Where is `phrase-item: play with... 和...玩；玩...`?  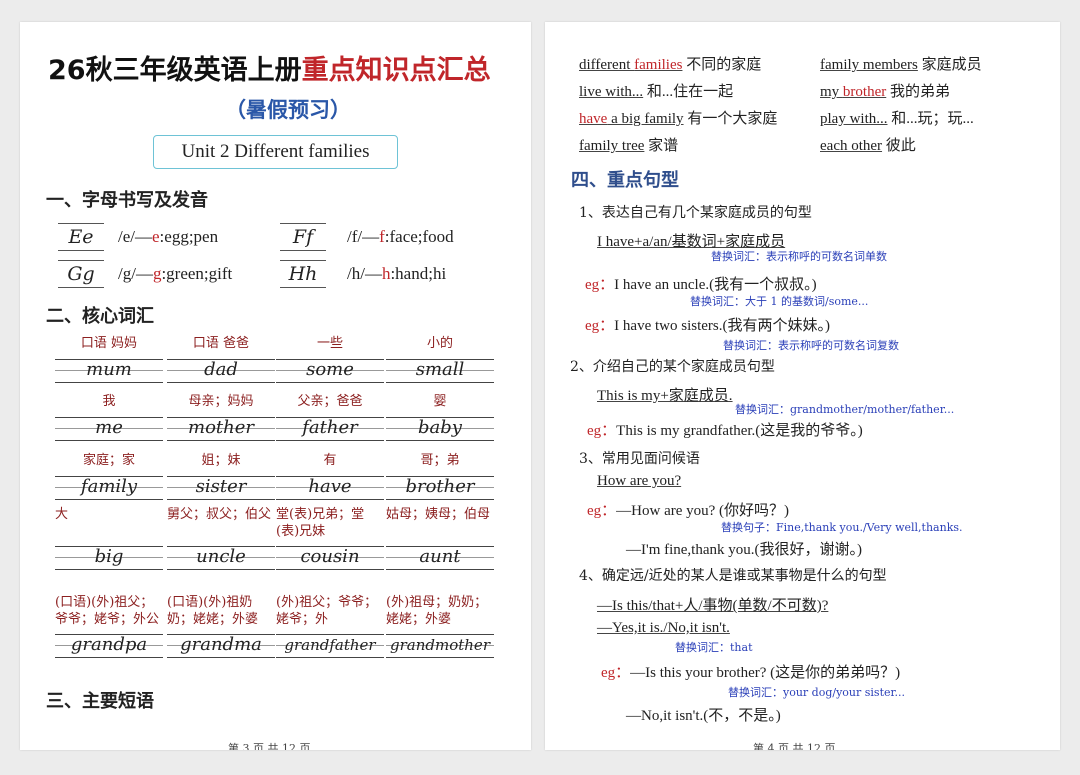
phrase-item: play with... 和...玩；玩... is located at coordinates (897, 119).